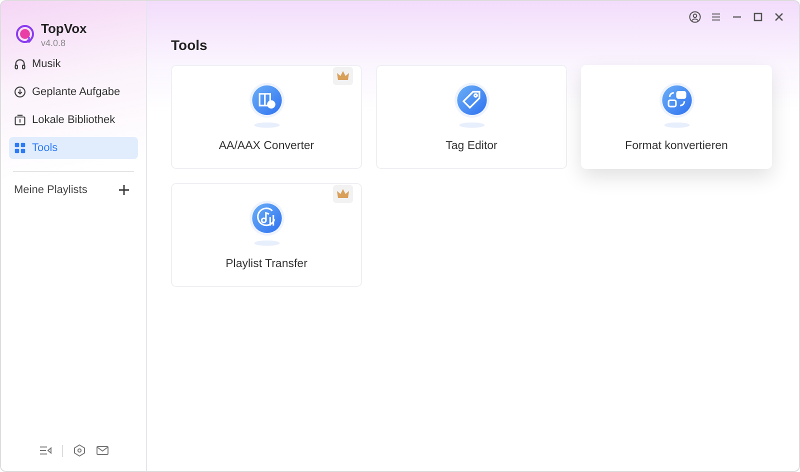 The image size is (800, 472). I want to click on tool-card: Playlist Transfer, so click(266, 235).